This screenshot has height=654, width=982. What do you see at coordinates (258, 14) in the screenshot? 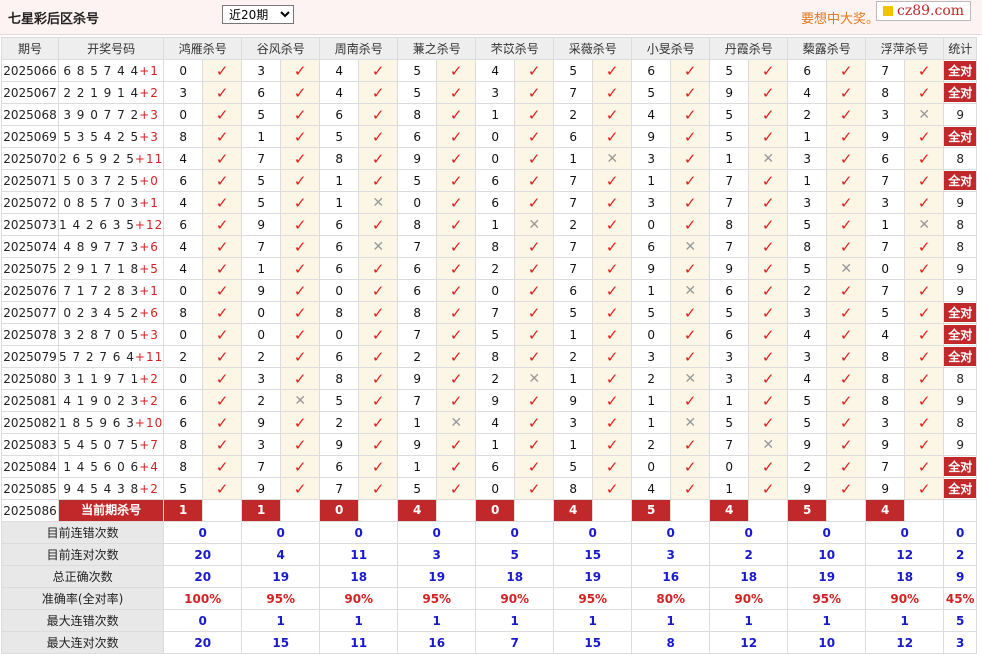
I see `period-select: 近20期` at bounding box center [258, 14].